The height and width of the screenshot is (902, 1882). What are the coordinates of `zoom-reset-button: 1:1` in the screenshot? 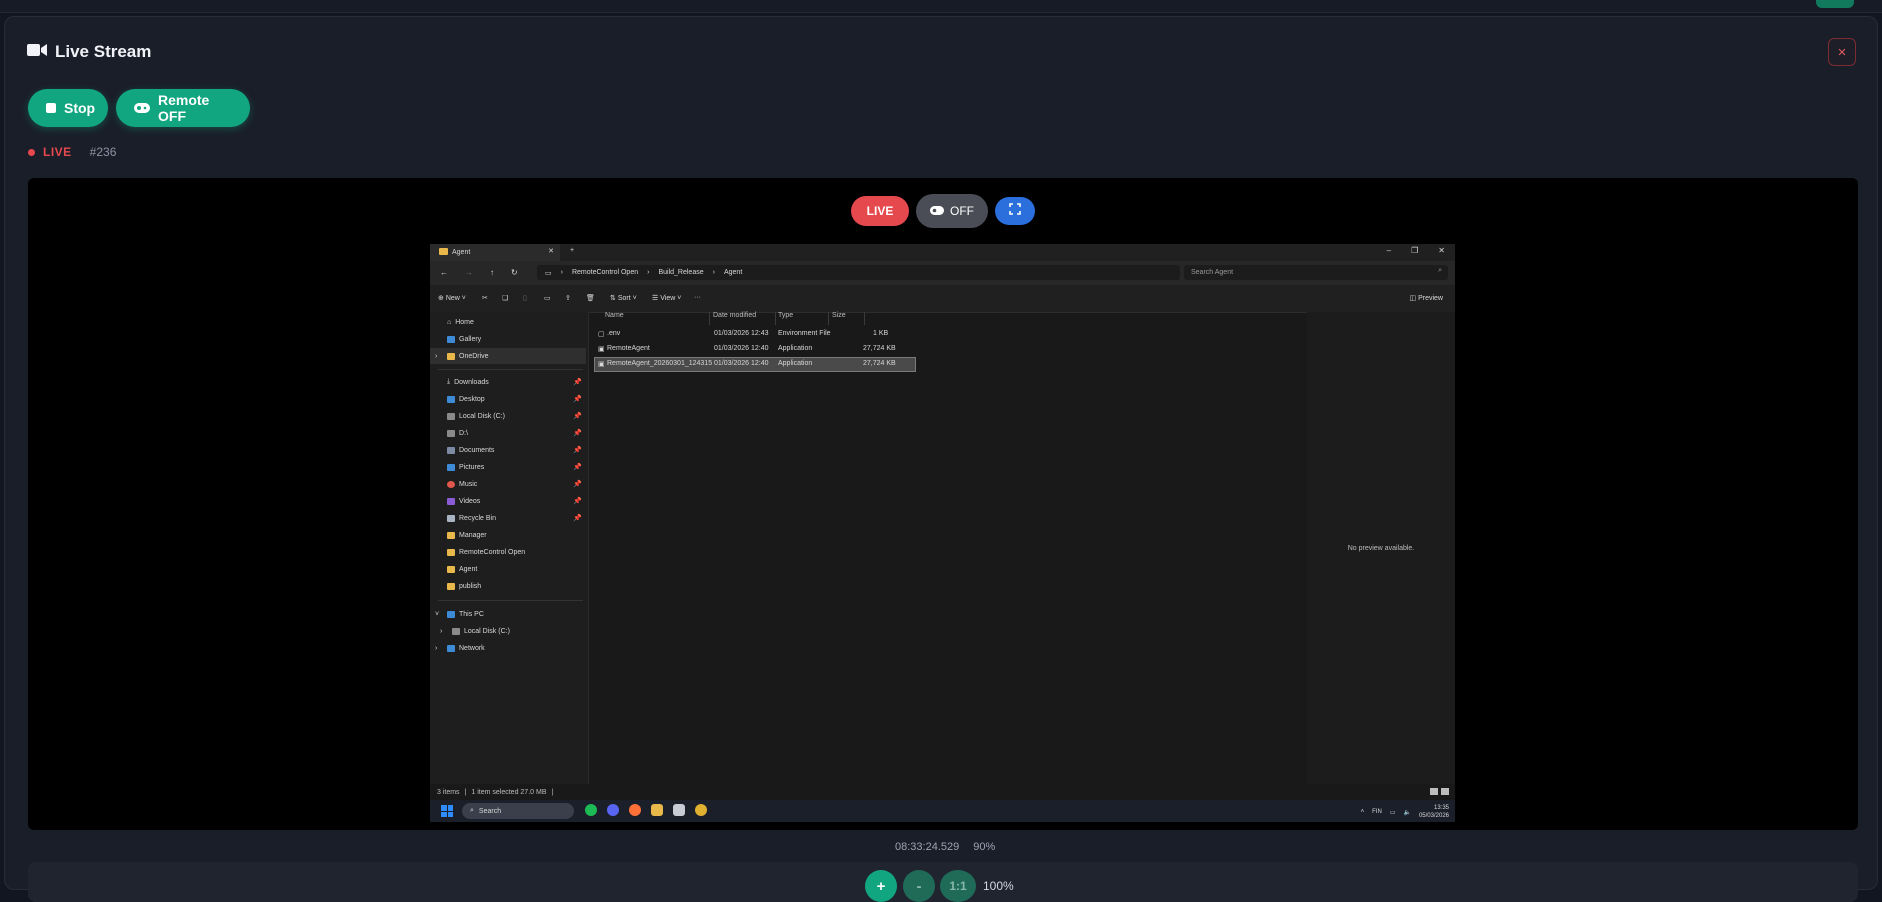 It's located at (958, 886).